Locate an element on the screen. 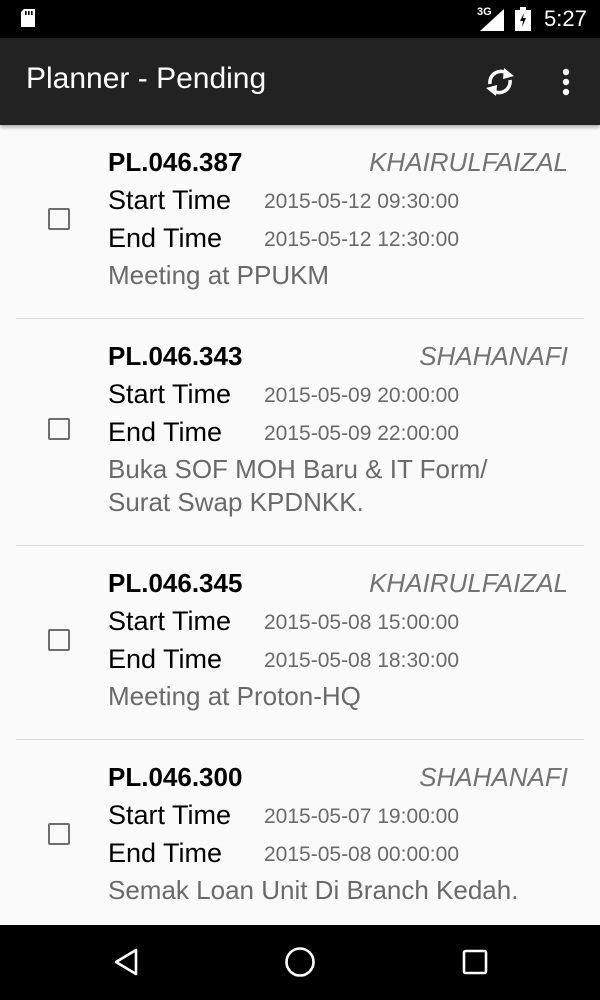  start-time-value: 2015-05-12 09:30:00 is located at coordinates (361, 201).